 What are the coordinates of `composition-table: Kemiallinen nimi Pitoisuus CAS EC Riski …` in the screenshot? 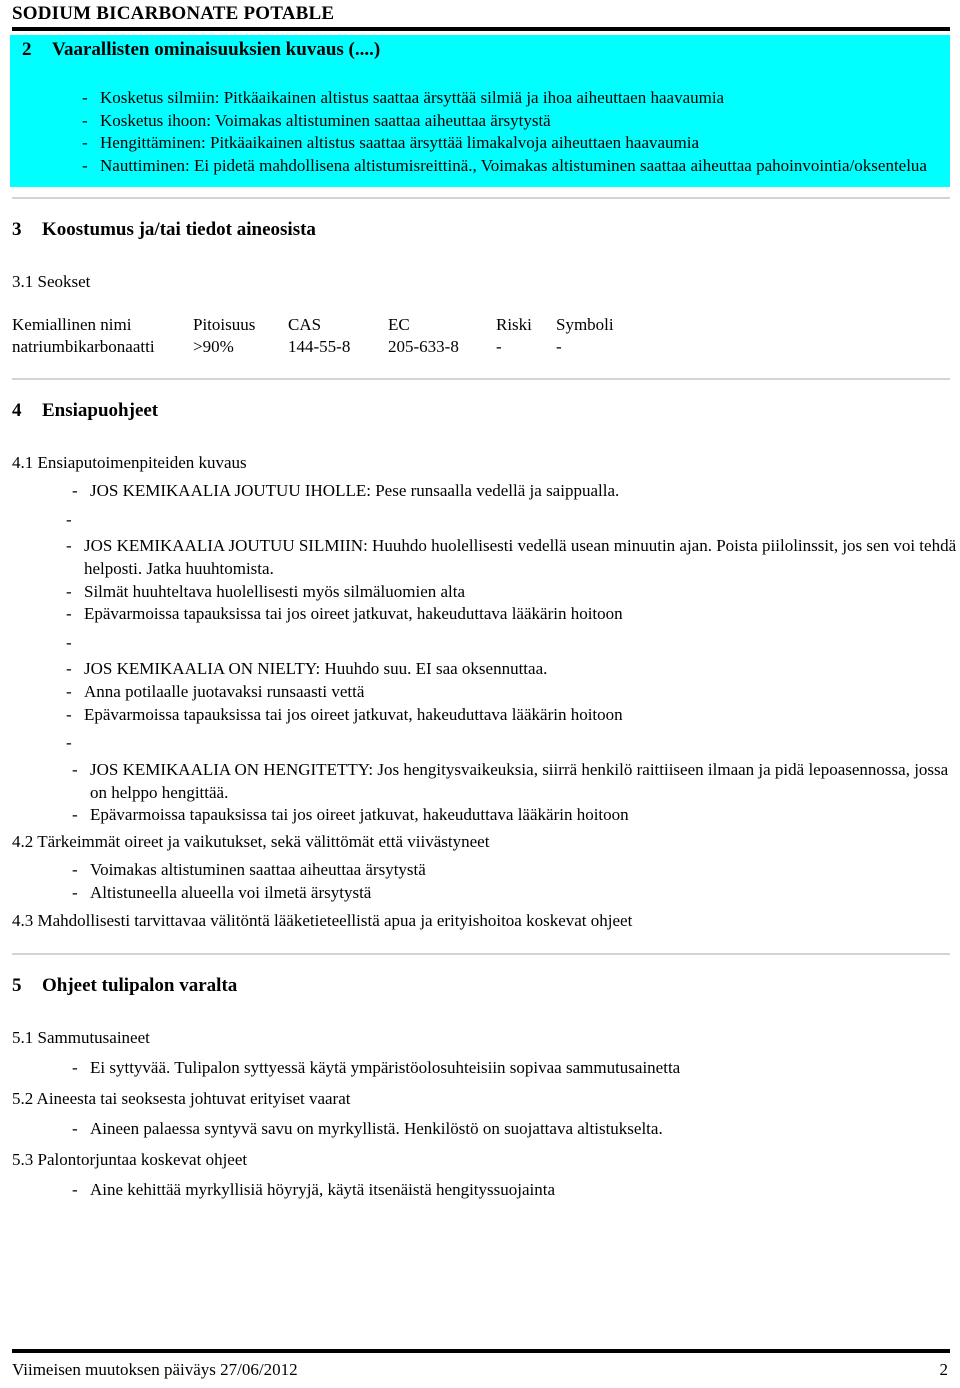 It's located at (480, 336).